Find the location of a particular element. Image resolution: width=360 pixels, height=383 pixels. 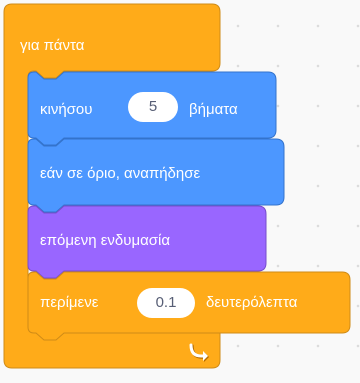

steps-unit-label: βήματα is located at coordinates (213, 109).